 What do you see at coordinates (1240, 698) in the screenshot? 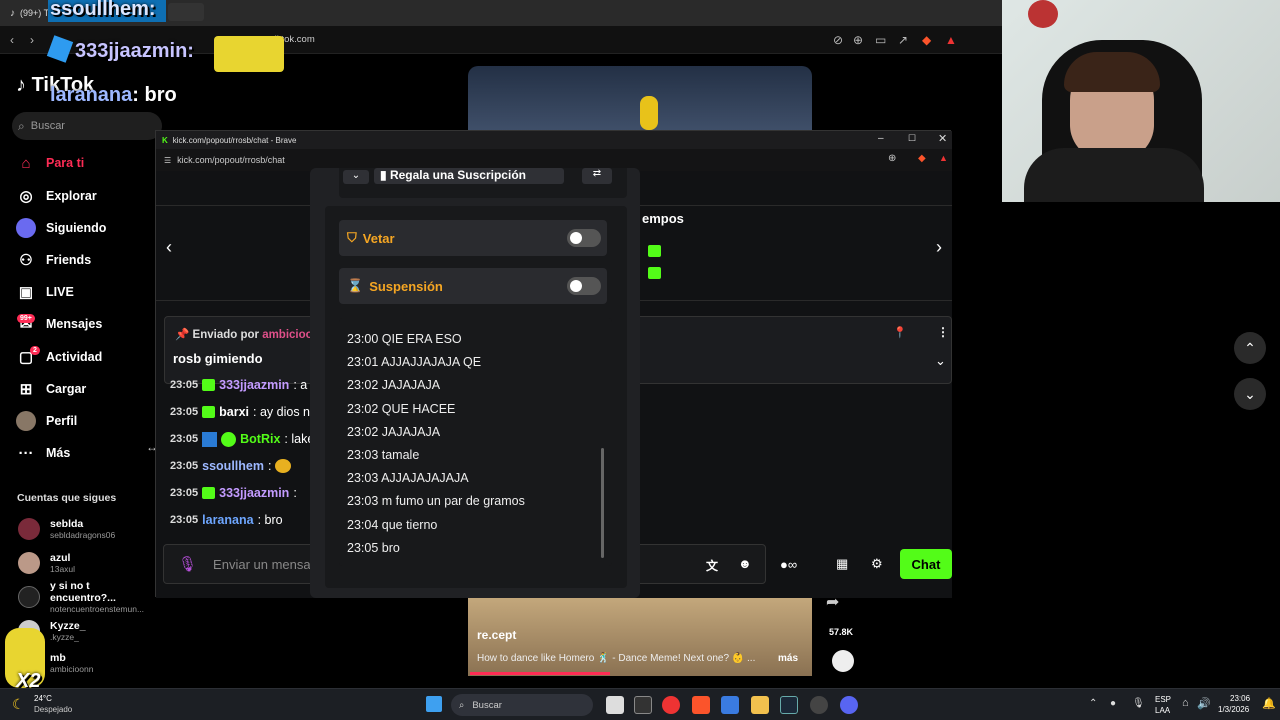
I see `clock-time: 23:06` at bounding box center [1240, 698].